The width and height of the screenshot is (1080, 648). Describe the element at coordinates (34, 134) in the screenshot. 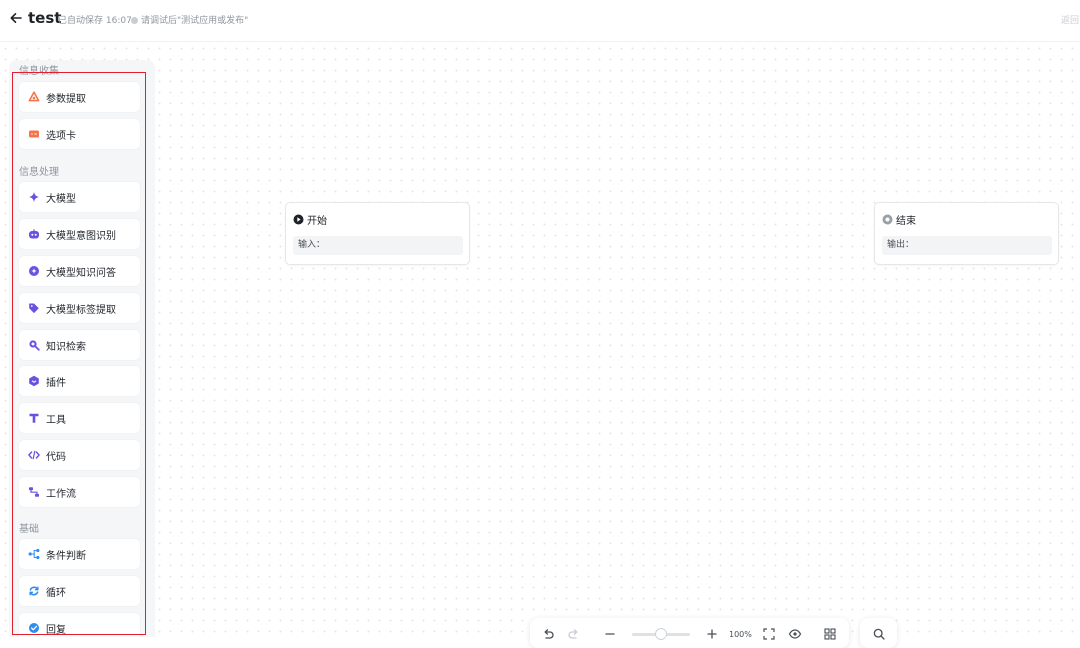

I see `option-card-icon` at that location.